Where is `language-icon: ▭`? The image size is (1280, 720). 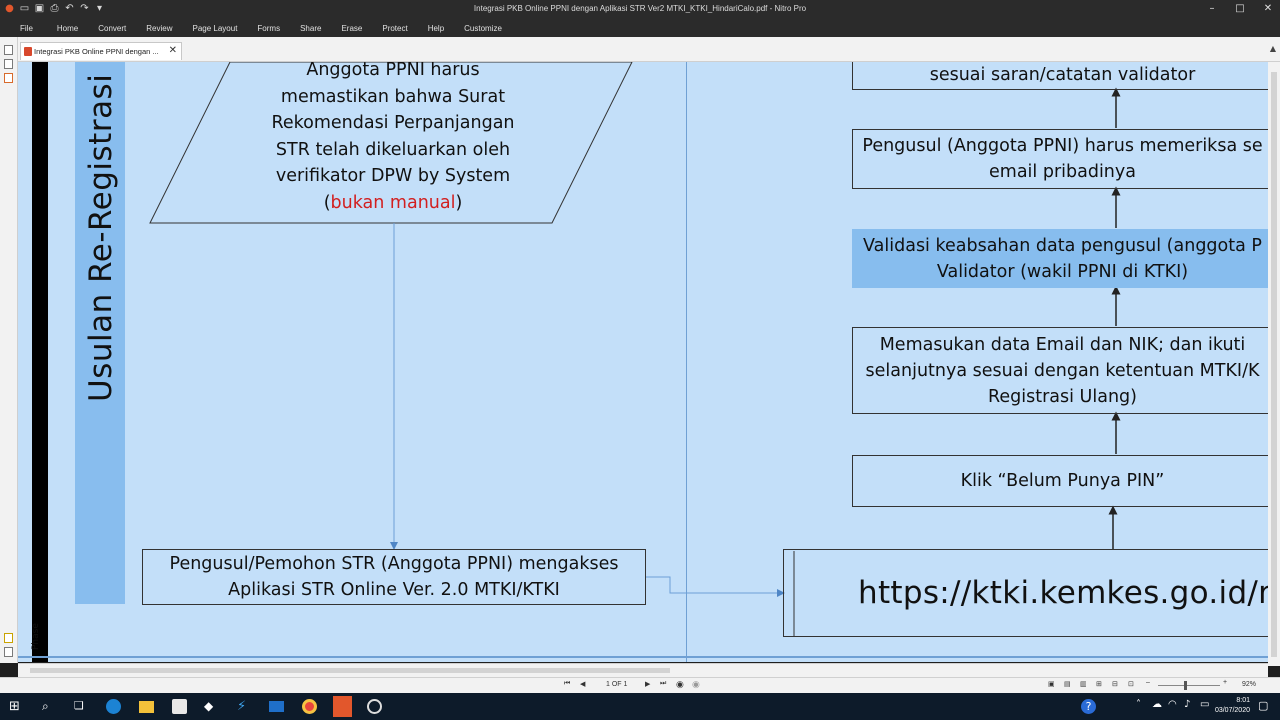 language-icon: ▭ is located at coordinates (1207, 706).